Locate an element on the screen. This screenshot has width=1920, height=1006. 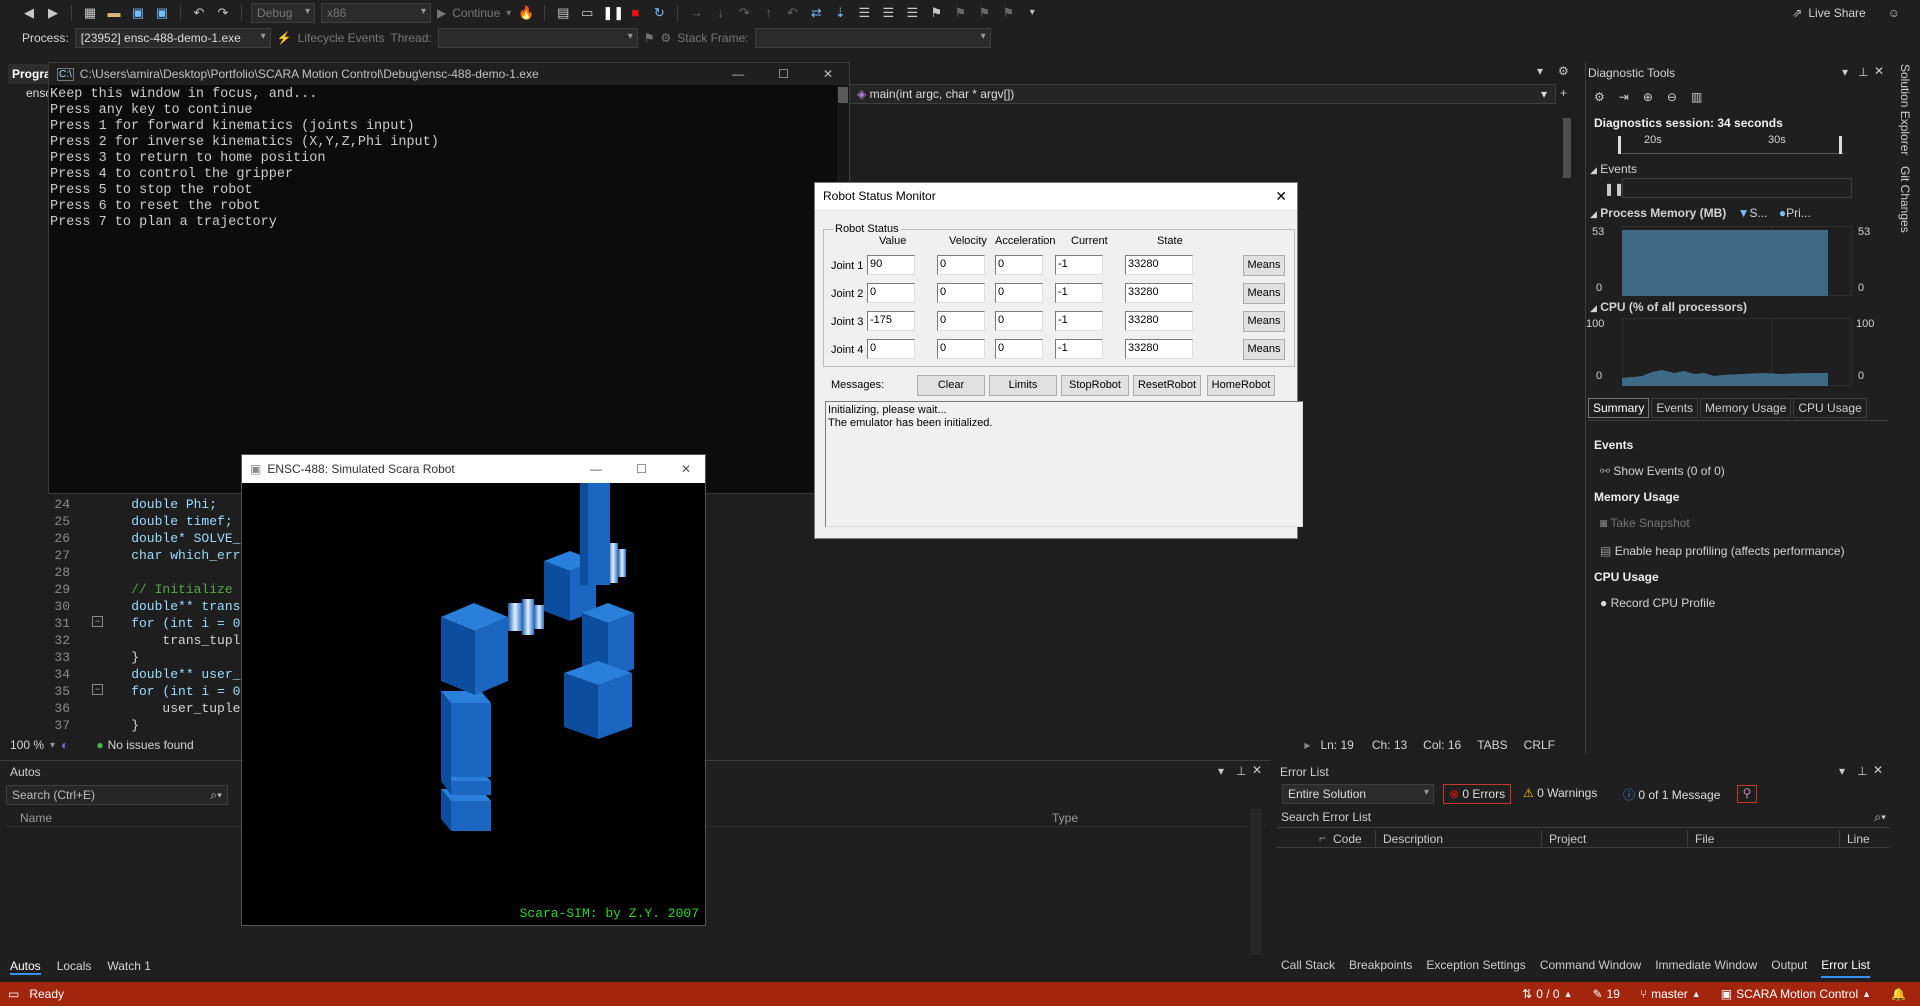
continue-button: Continue is located at coordinates (476, 13).